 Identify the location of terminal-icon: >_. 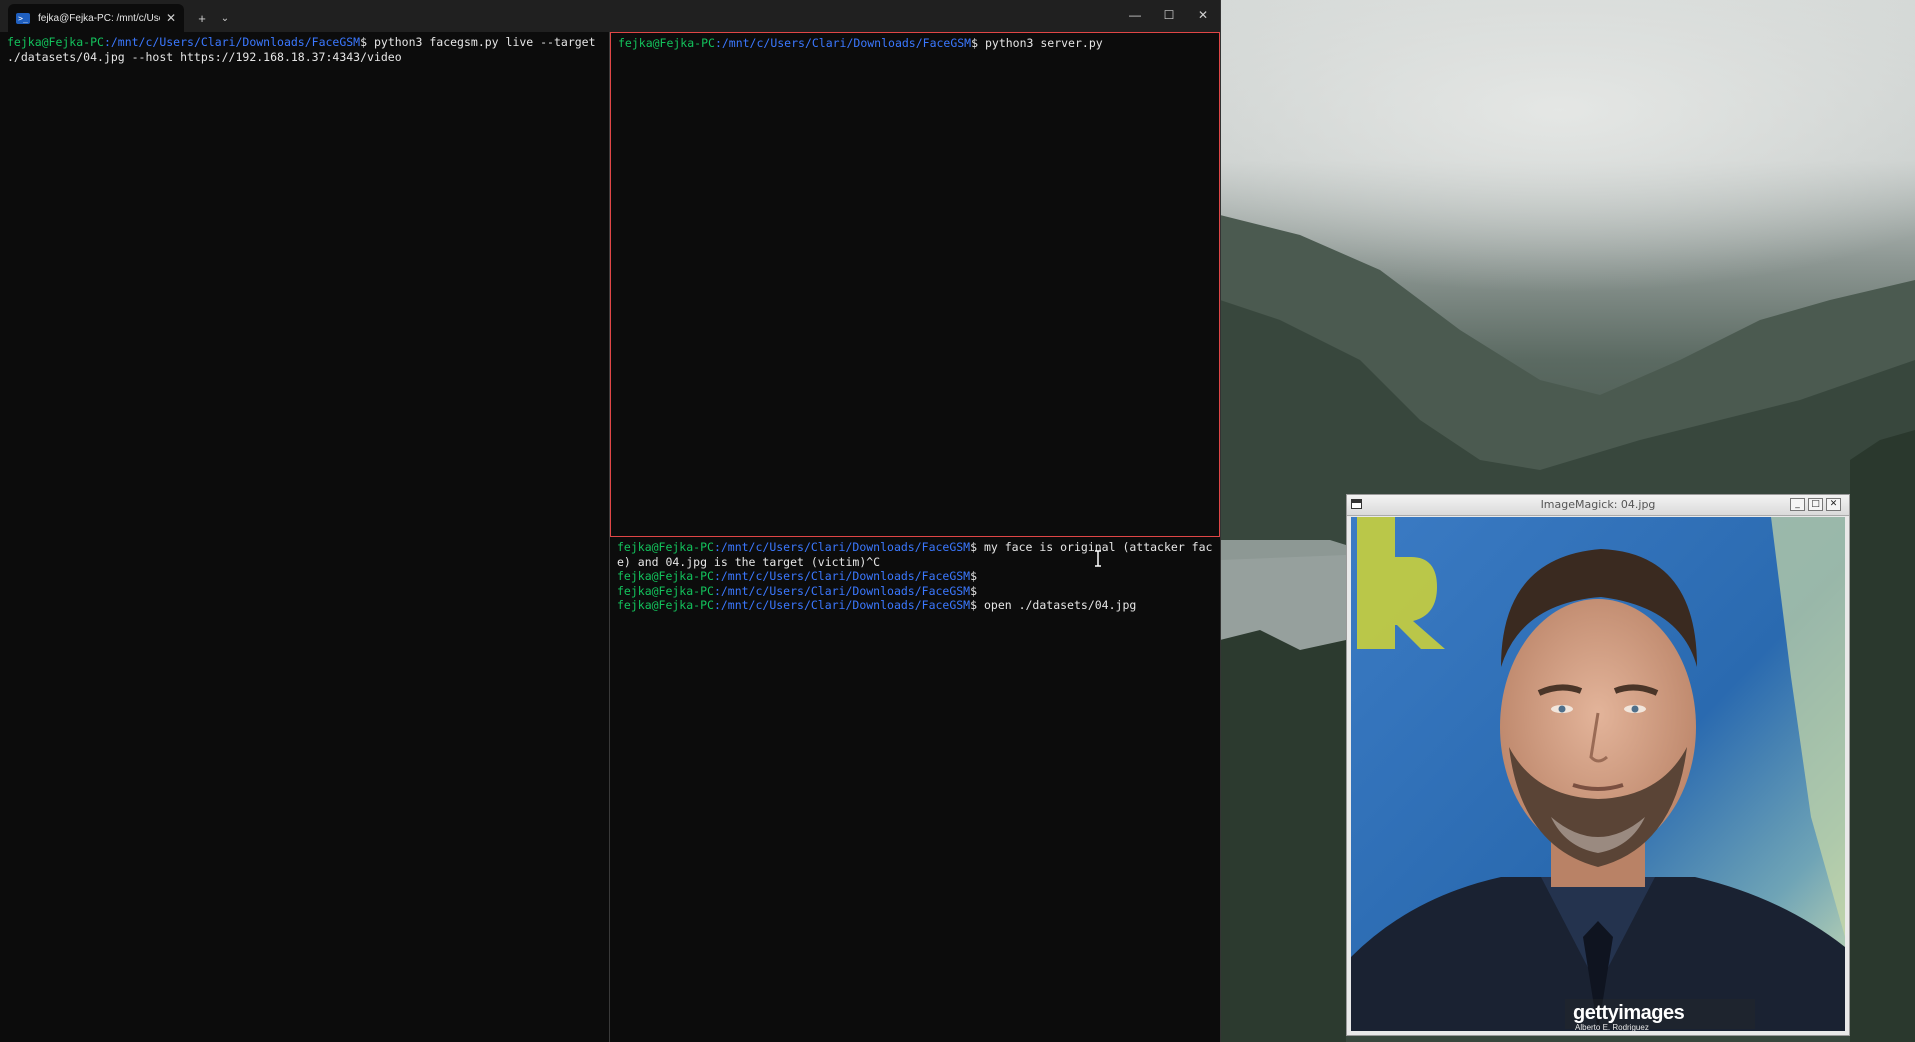
(23, 18).